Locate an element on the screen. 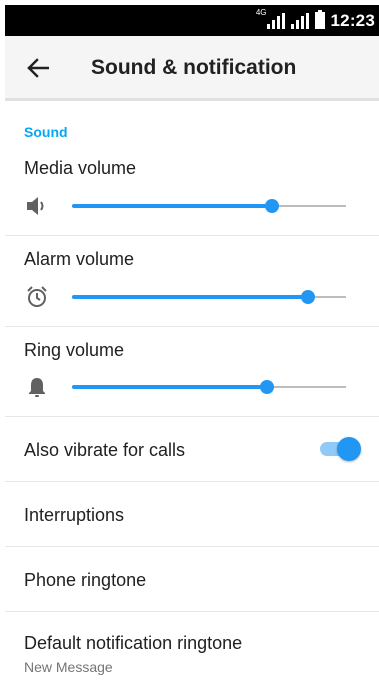 The height and width of the screenshot is (680, 379). vibrate-toggle is located at coordinates (340, 449).